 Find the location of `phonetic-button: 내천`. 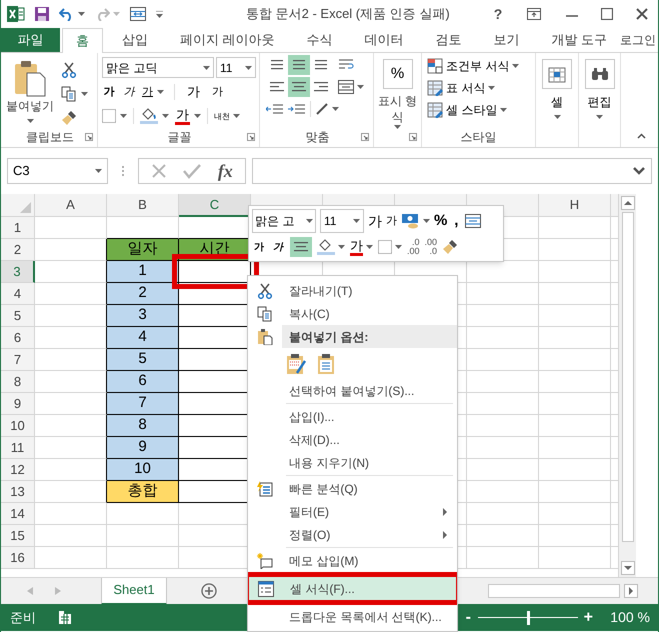

phonetic-button: 내천 is located at coordinates (227, 116).